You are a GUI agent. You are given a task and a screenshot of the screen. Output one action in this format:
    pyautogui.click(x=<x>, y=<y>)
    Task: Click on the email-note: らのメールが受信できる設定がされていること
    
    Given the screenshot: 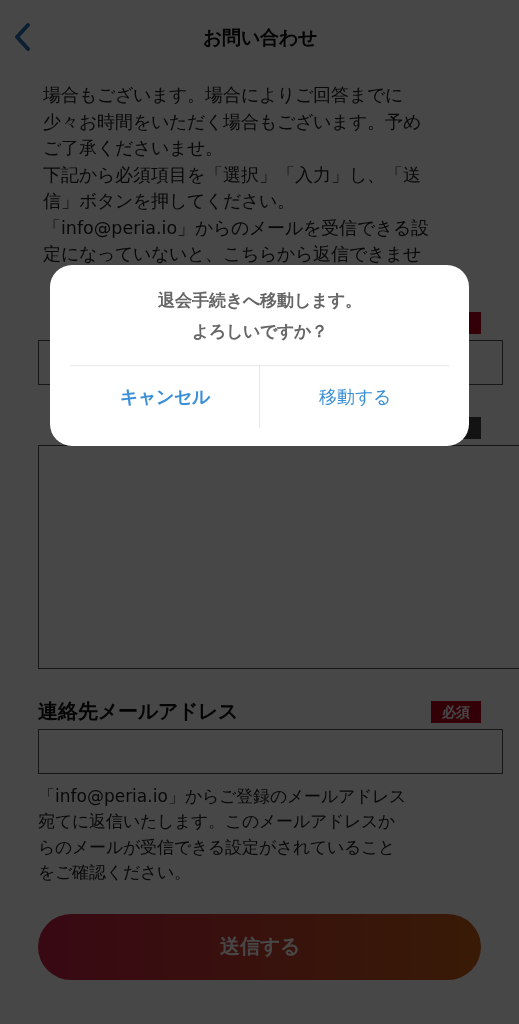 What is the action you would take?
    pyautogui.click(x=216, y=847)
    